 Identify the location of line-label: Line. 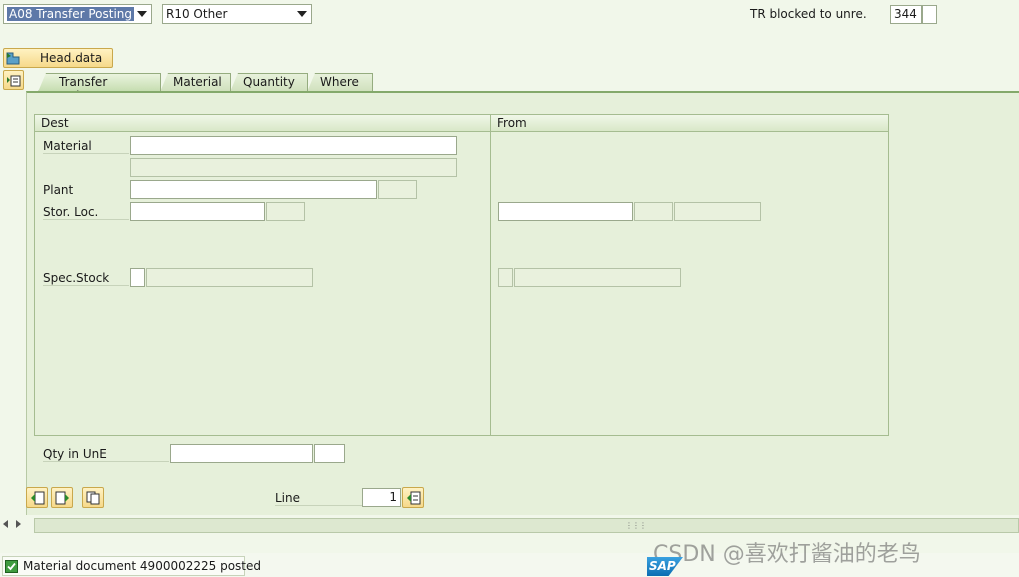
(318, 498).